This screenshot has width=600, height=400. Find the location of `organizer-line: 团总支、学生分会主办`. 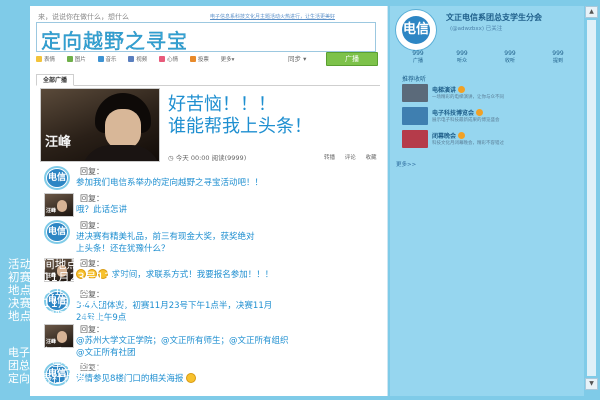

organizer-line: 团总支、学生分会主办 is located at coordinates (63, 365).